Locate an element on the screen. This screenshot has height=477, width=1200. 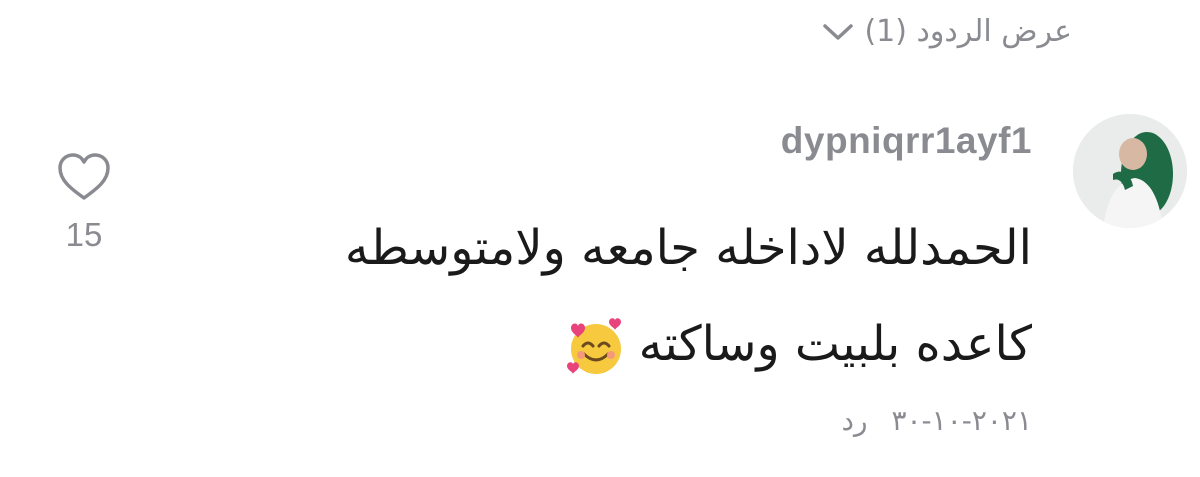
comment-line-2: كاعده بلبيت وساكته is located at coordinates (835, 344).